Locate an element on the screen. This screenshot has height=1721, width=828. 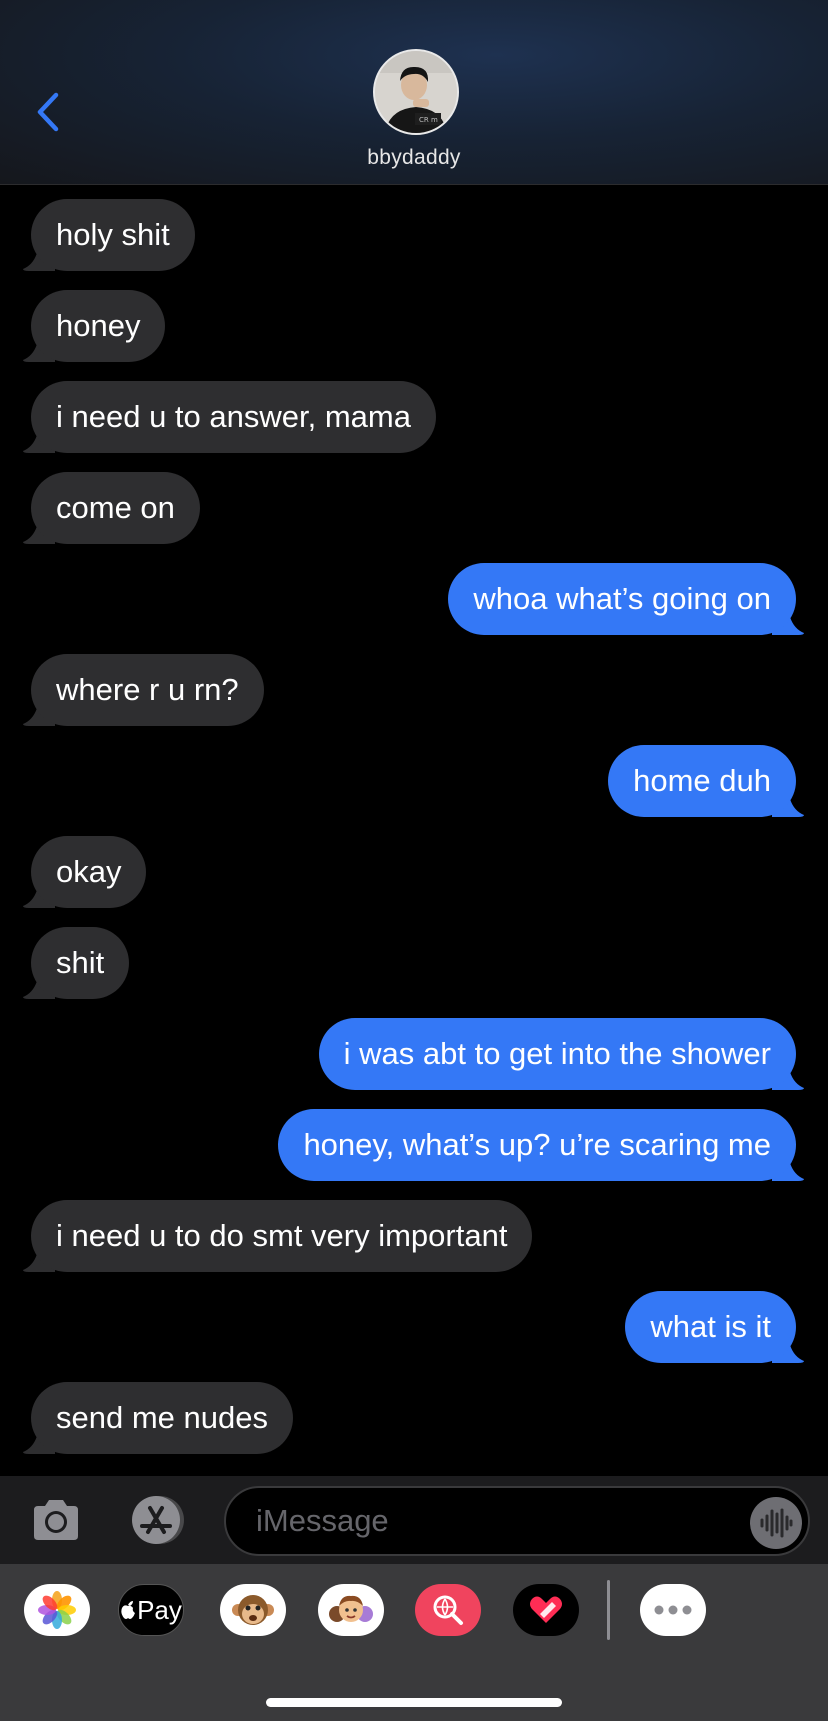
conversation-header: CR m bbydaddy is located at coordinates (414, 92).